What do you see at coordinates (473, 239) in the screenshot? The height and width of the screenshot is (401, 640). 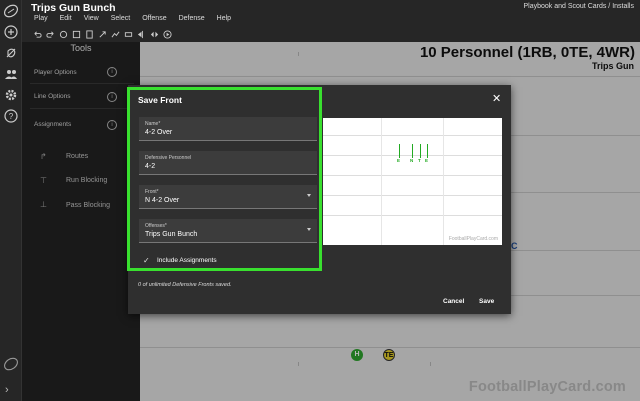 I see `preview-watermark: FootballPlayCard.com` at bounding box center [473, 239].